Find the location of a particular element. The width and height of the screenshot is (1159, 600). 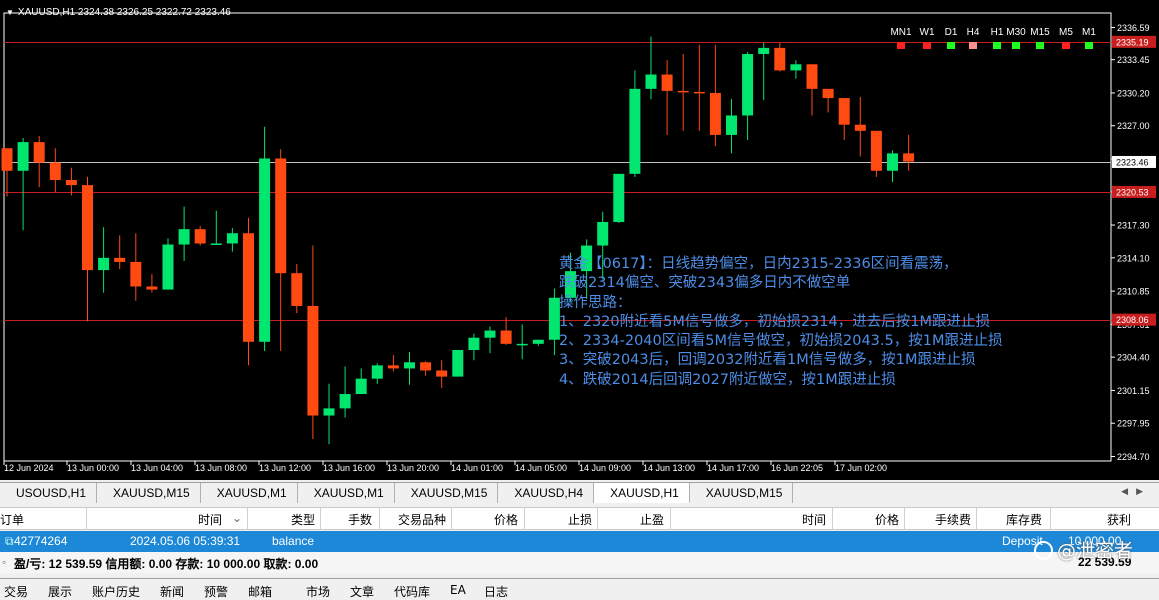

time-tick-label: 16 Jun 22:05 is located at coordinates (797, 468).